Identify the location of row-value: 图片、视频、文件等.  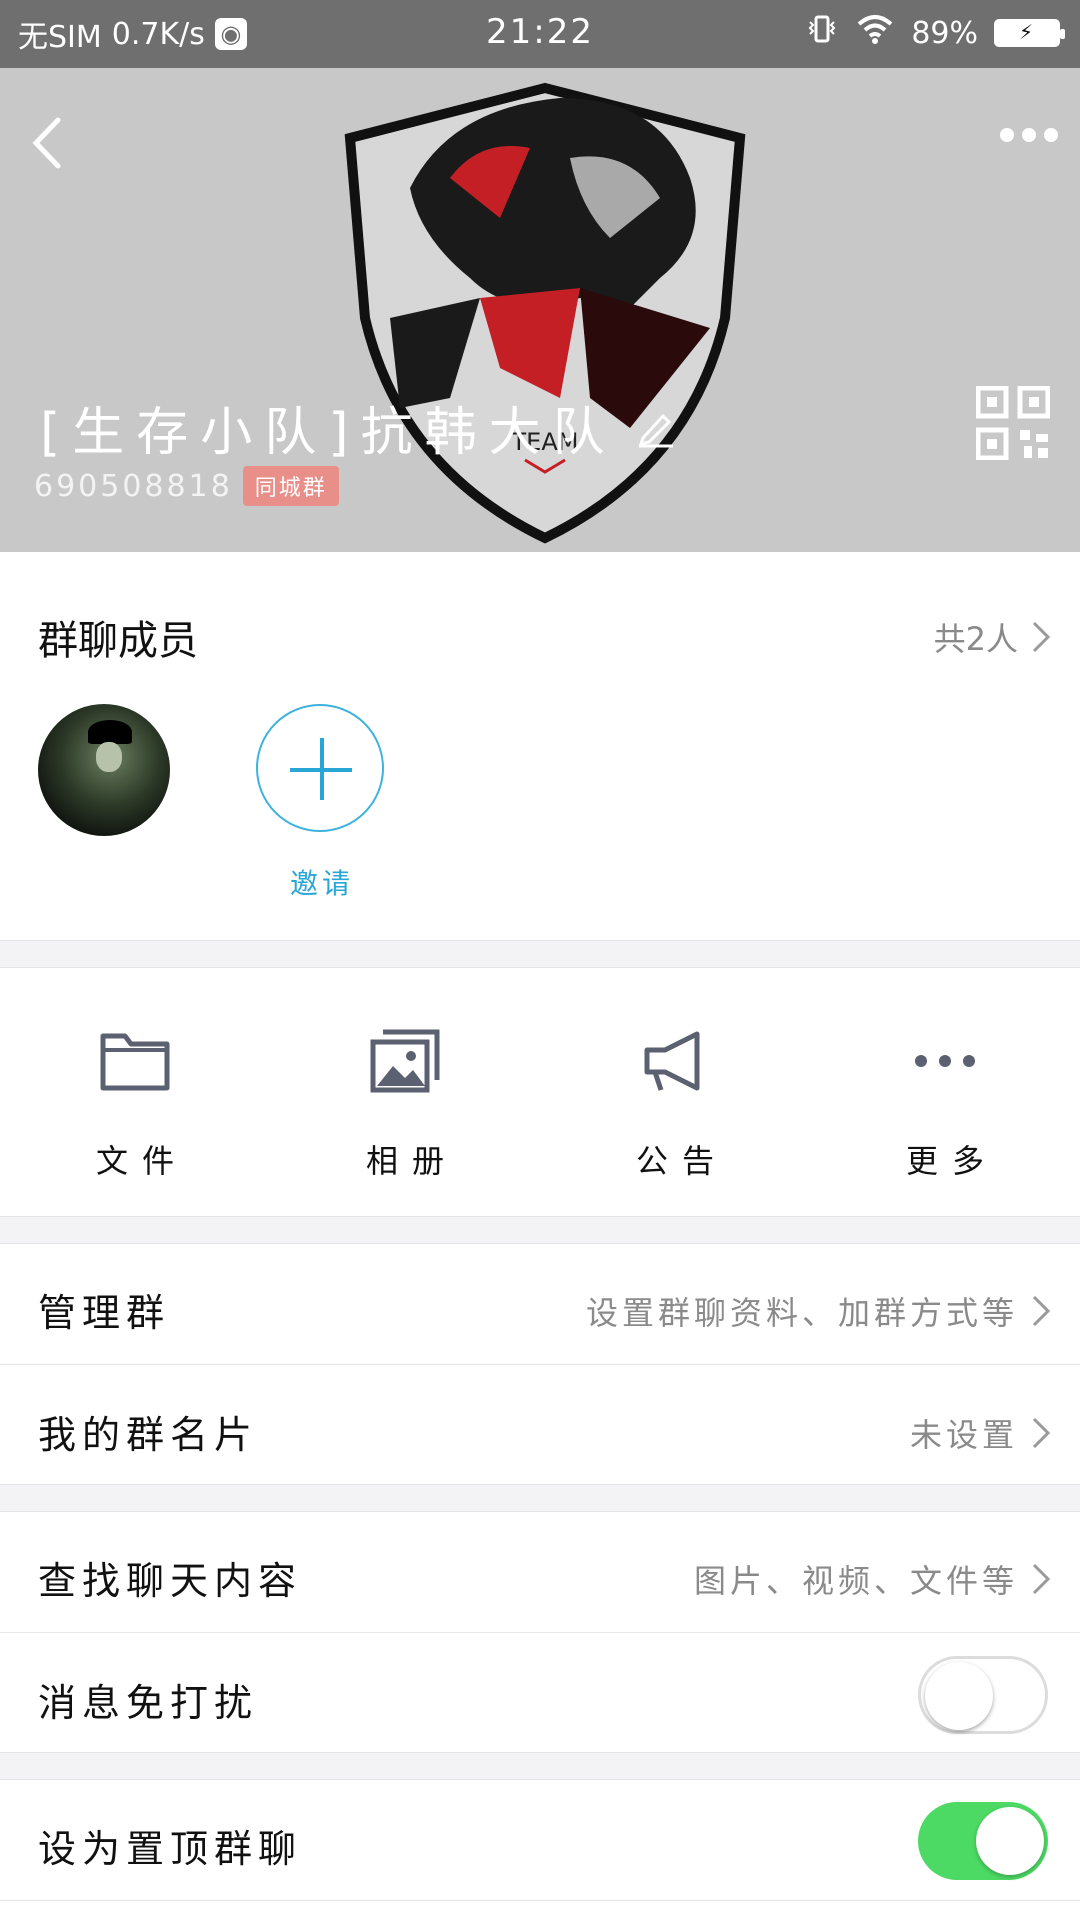
(873, 1579).